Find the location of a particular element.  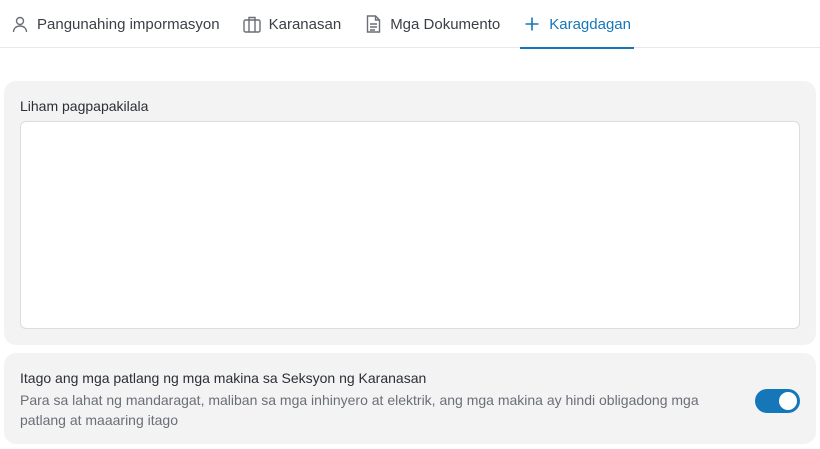

tab-documents: Mga Dokumento is located at coordinates (432, 24).